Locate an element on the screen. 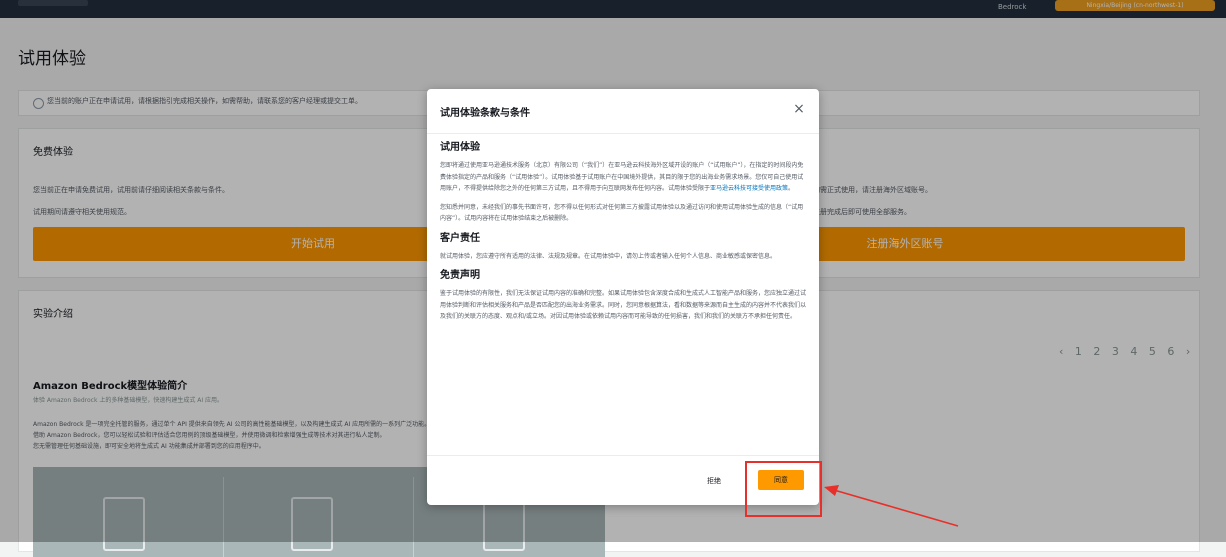 This screenshot has height=557, width=1226. highlight-box is located at coordinates (783, 489).